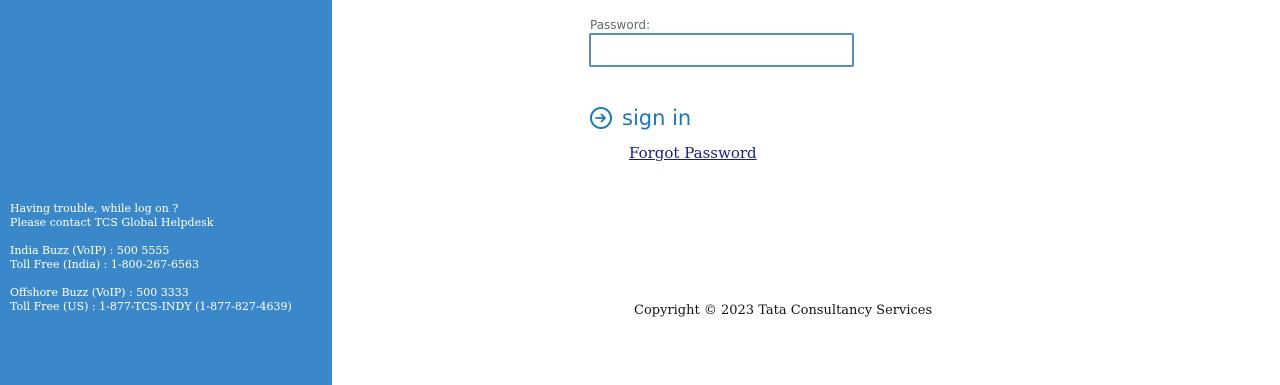 The height and width of the screenshot is (385, 1280). What do you see at coordinates (90, 250) in the screenshot?
I see `india-buzz-number: India Buzz (VoIP) : 500 5555` at bounding box center [90, 250].